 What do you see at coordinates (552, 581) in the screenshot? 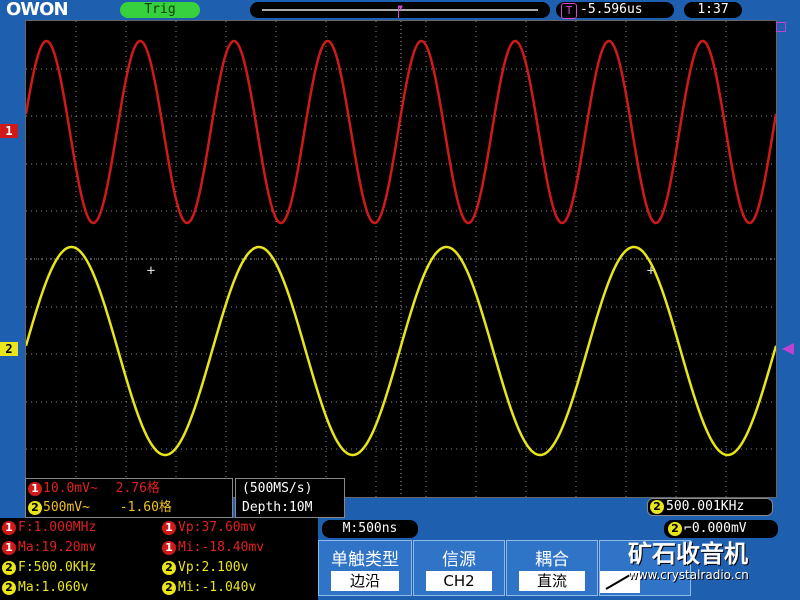
I see `menu-coupling-value: 直流` at bounding box center [552, 581].